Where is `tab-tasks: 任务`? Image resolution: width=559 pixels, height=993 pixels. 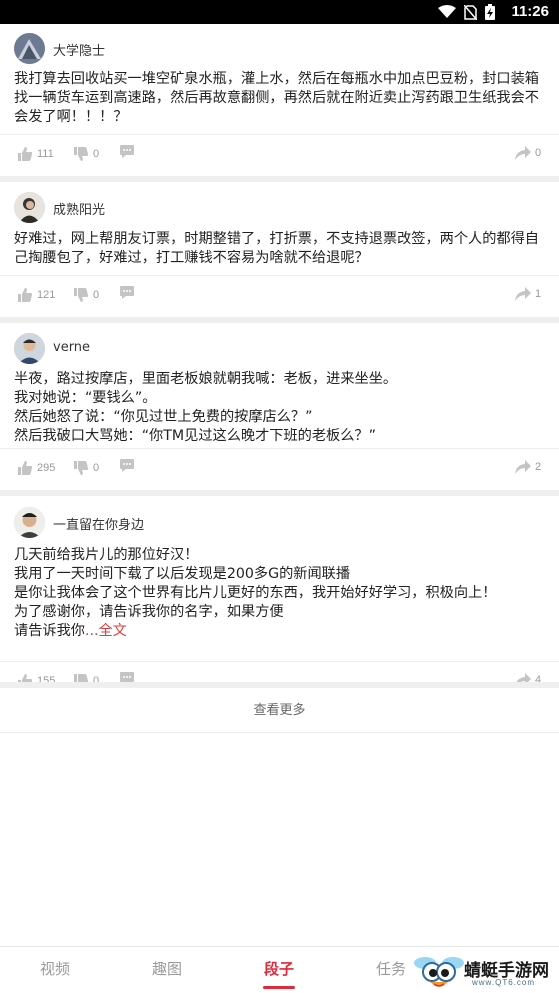 tab-tasks: 任务 is located at coordinates (391, 968).